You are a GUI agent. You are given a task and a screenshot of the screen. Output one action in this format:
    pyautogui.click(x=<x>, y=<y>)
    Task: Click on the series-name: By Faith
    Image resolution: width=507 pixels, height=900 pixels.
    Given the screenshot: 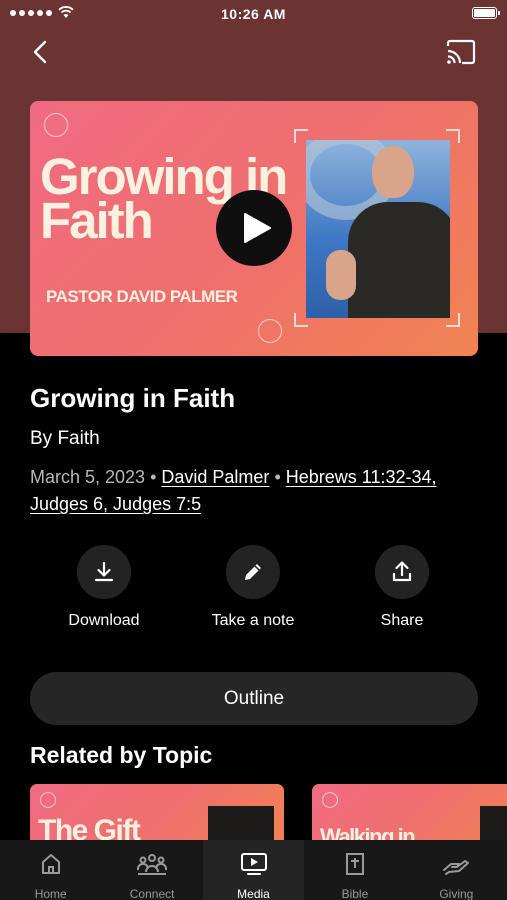 What is the action you would take?
    pyautogui.click(x=65, y=438)
    